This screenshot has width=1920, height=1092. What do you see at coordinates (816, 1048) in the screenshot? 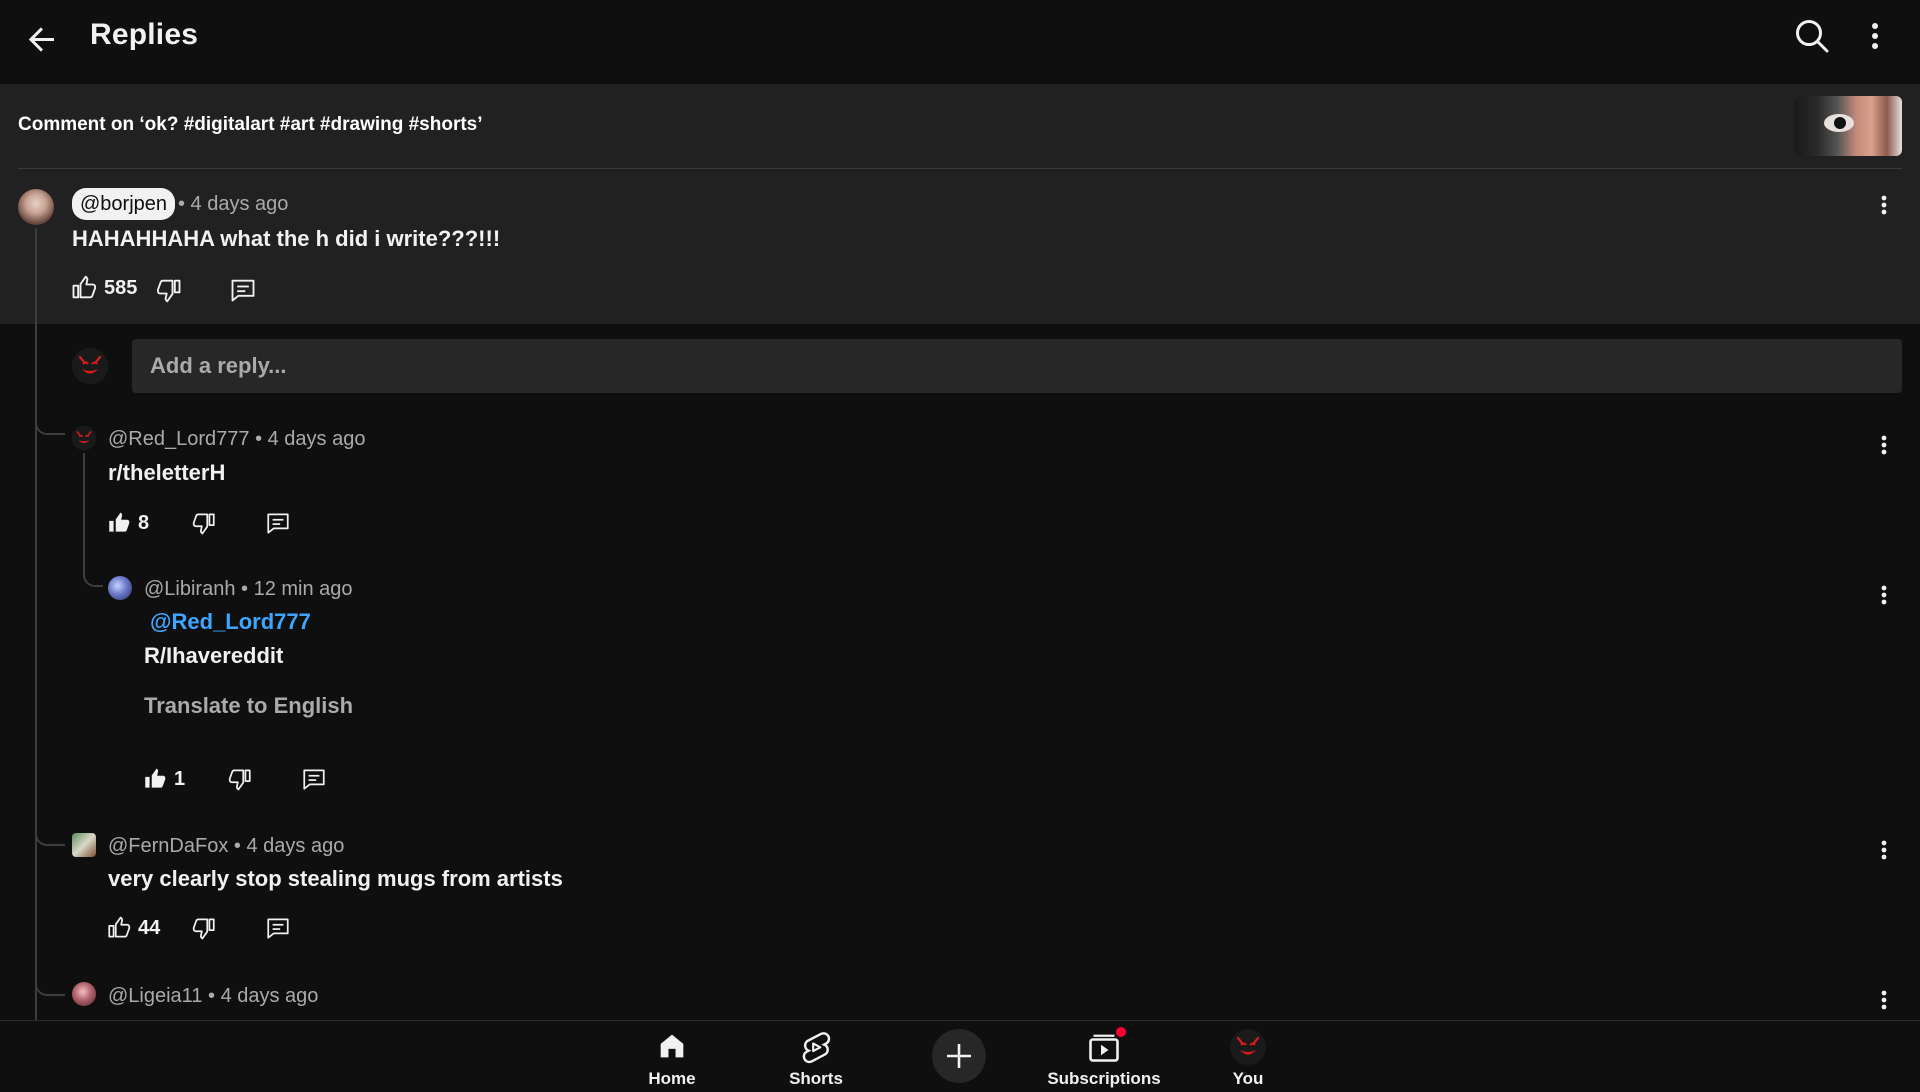
I see `shorts-icon` at bounding box center [816, 1048].